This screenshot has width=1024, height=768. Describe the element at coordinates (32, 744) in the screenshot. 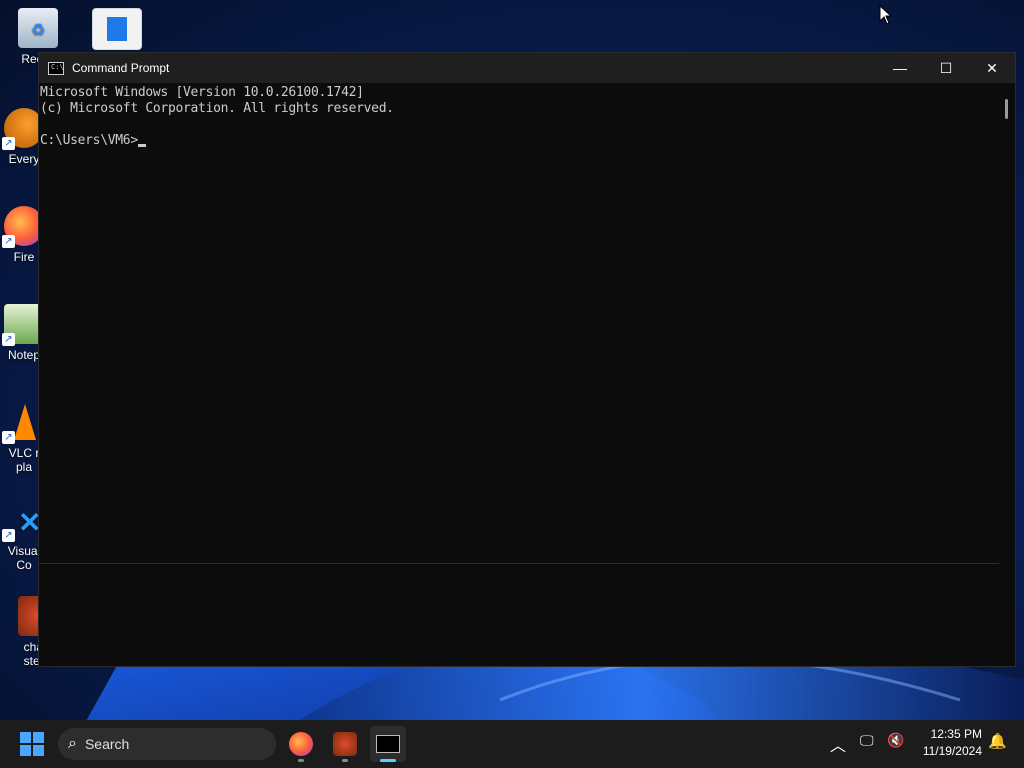

I see `start-button` at that location.